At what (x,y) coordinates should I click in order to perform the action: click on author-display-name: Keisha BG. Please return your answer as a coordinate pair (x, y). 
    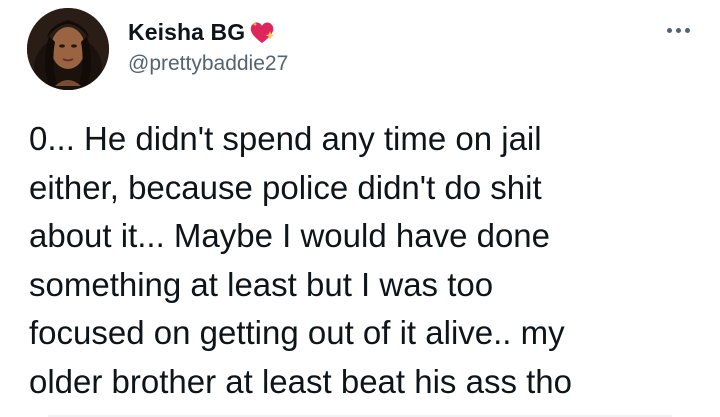
    Looking at the image, I should click on (186, 32).